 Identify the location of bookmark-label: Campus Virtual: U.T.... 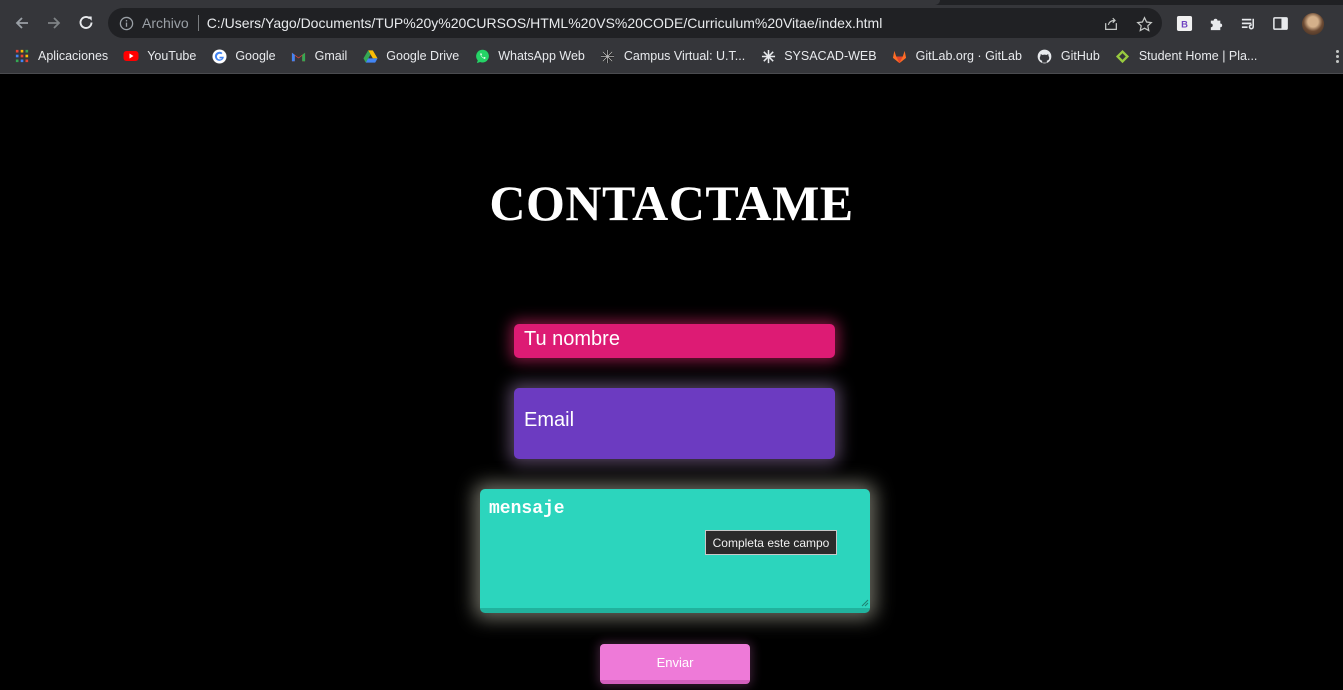
(684, 56).